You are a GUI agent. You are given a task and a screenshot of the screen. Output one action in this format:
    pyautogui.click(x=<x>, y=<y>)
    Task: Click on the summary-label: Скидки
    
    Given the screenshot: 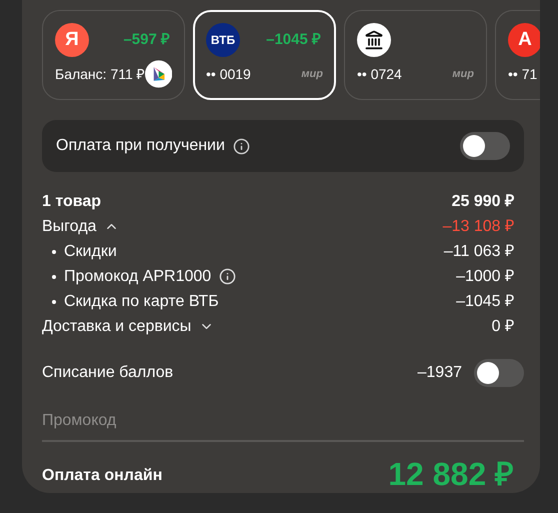 What is the action you would take?
    pyautogui.click(x=90, y=252)
    